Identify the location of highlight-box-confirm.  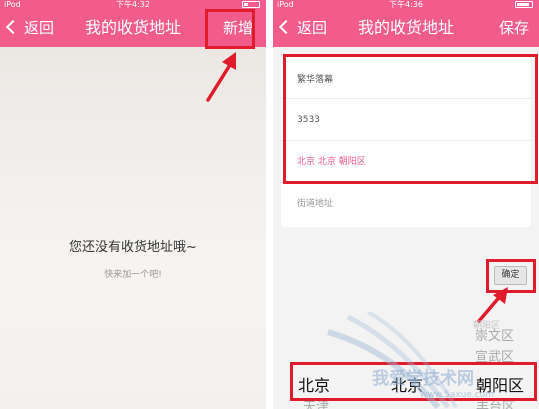
(511, 276).